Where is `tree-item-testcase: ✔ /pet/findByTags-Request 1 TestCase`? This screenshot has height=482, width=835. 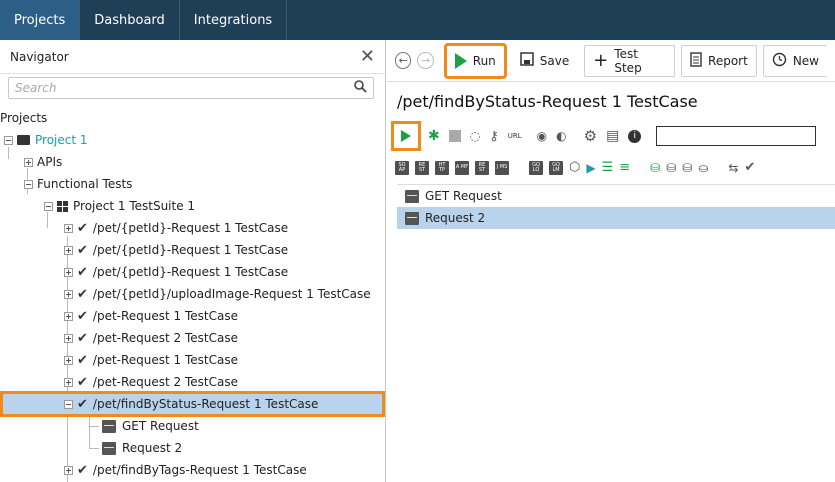
tree-item-testcase: ✔ /pet/findByTags-Request 1 TestCase is located at coordinates (185, 470).